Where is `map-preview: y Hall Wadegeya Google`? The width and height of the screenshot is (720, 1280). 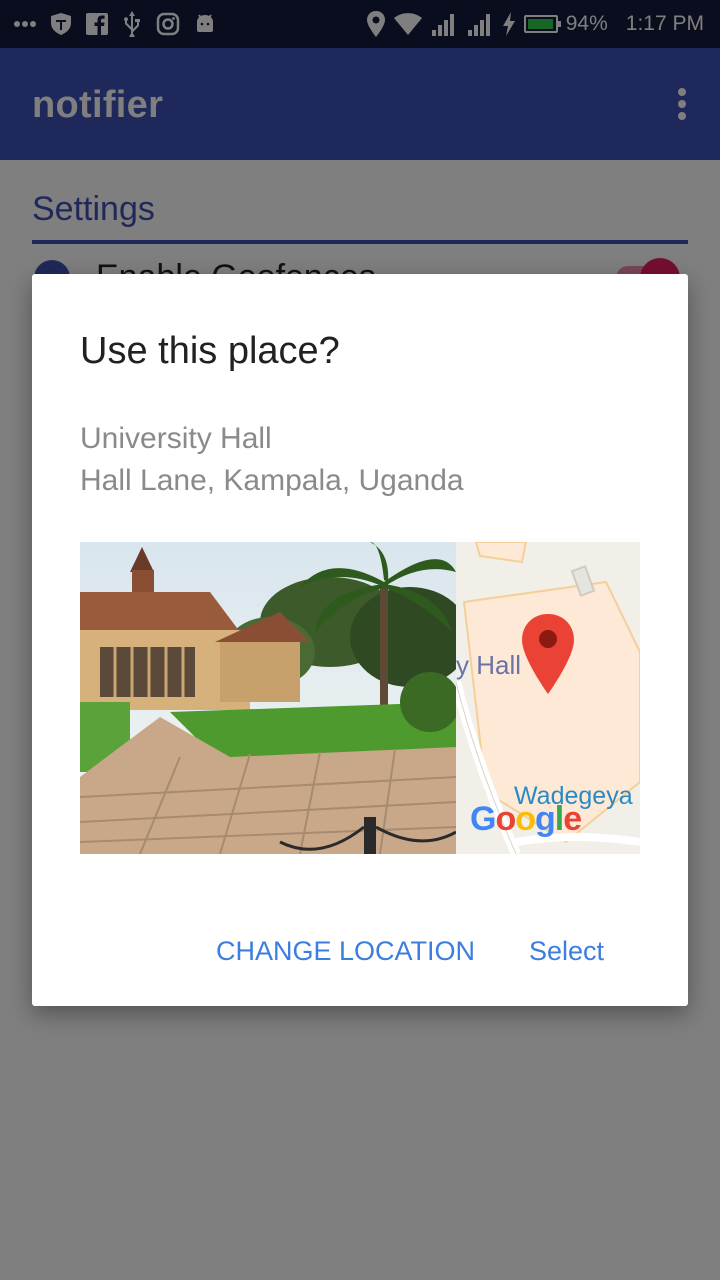 map-preview: y Hall Wadegeya Google is located at coordinates (548, 698).